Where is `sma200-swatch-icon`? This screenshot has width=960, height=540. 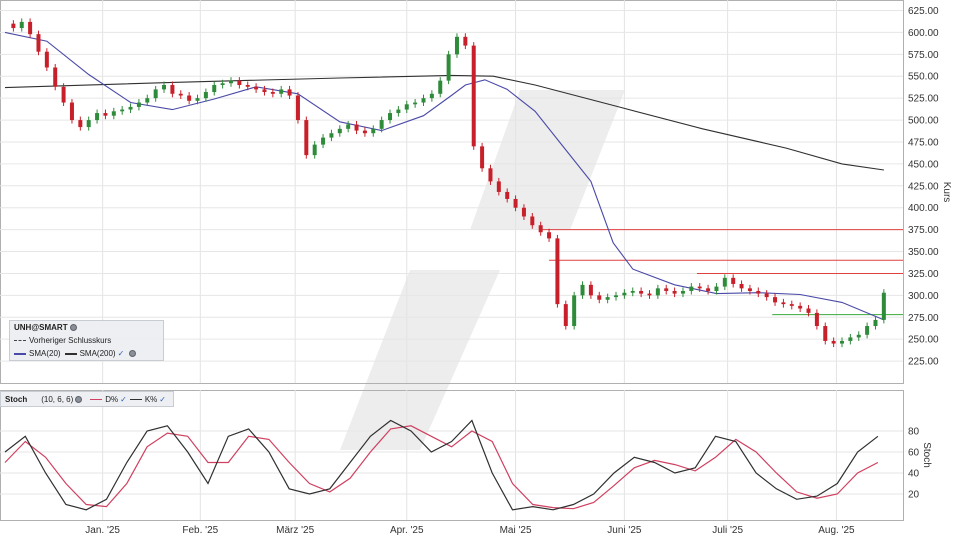
sma200-swatch-icon is located at coordinates (70, 353).